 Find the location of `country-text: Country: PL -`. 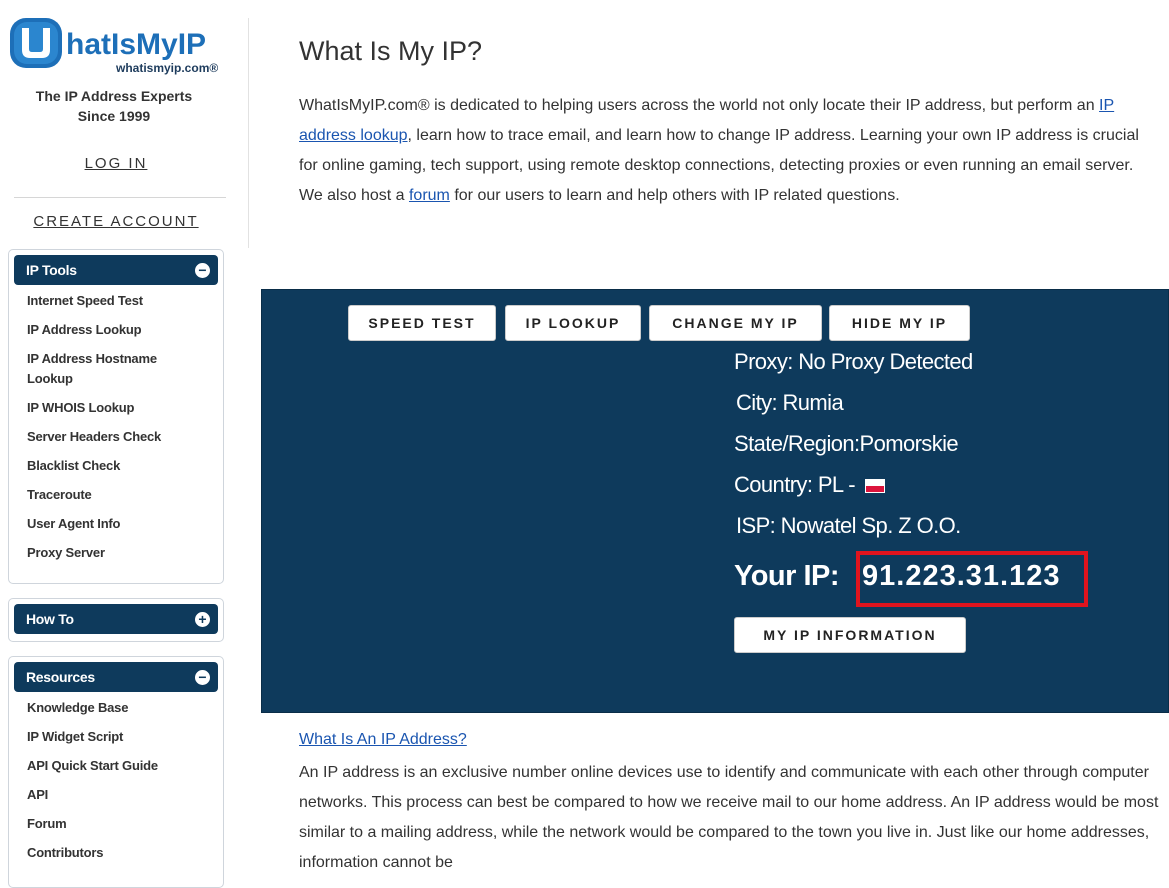

country-text: Country: PL - is located at coordinates (797, 484).